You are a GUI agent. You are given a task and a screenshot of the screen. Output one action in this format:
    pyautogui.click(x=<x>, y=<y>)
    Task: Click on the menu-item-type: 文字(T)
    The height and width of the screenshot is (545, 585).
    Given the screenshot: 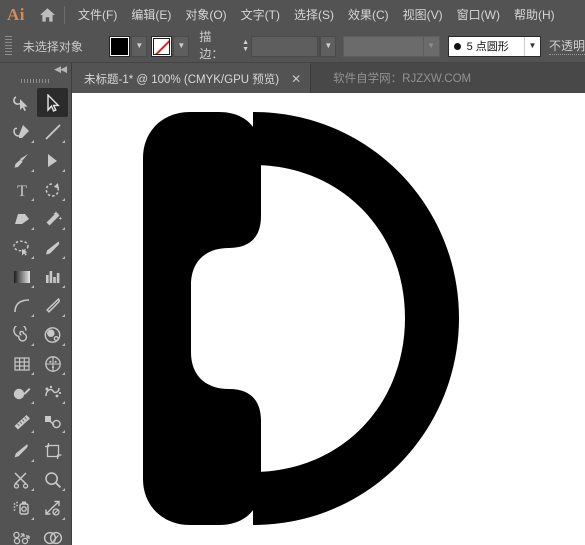 What is the action you would take?
    pyautogui.click(x=260, y=15)
    